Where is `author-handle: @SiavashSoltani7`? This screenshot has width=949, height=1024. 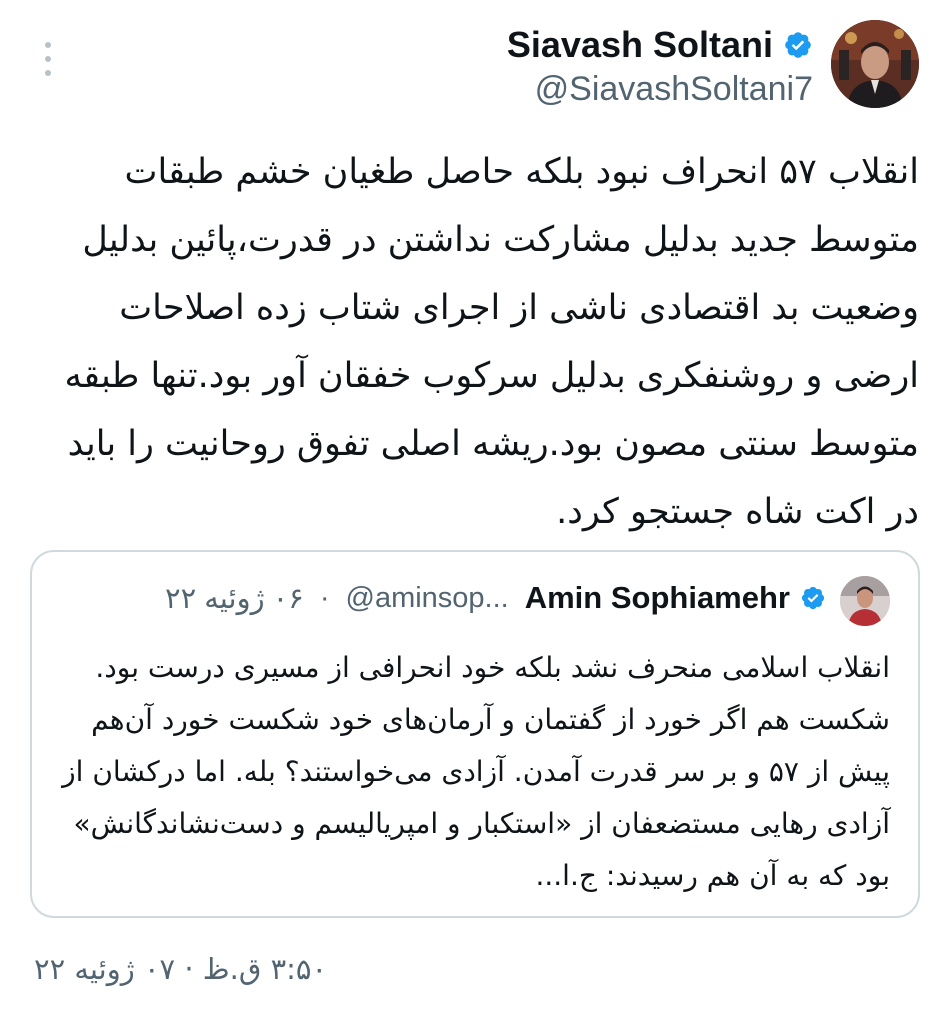 author-handle: @SiavashSoltani7 is located at coordinates (660, 89).